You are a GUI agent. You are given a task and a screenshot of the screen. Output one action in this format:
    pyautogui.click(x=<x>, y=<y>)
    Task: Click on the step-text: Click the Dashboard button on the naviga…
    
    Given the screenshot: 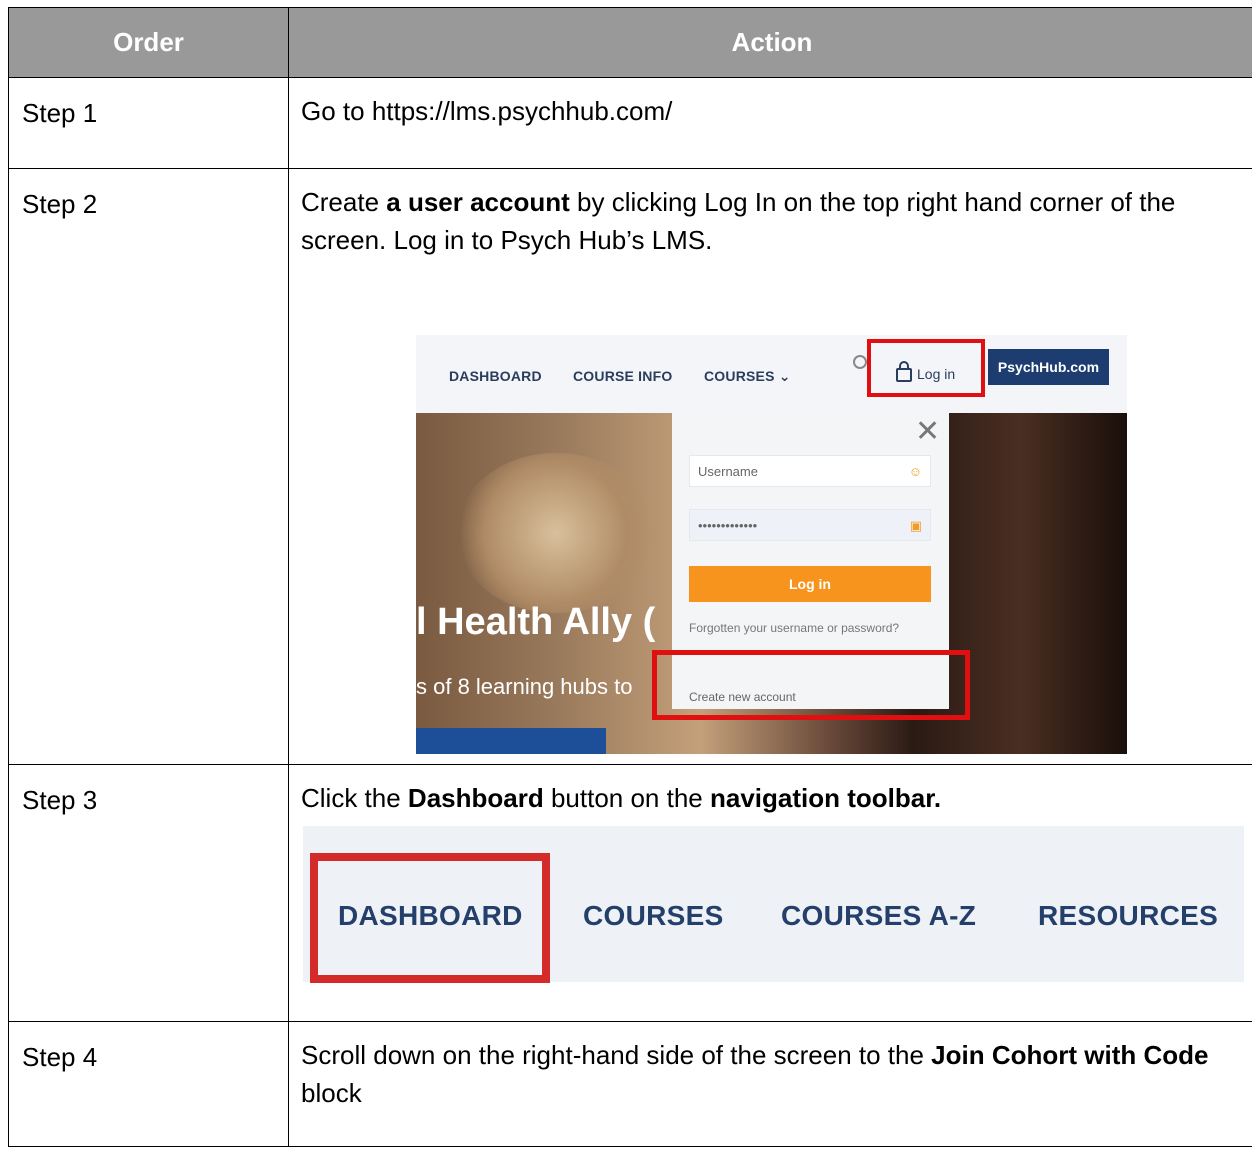 What is the action you would take?
    pyautogui.click(x=621, y=798)
    